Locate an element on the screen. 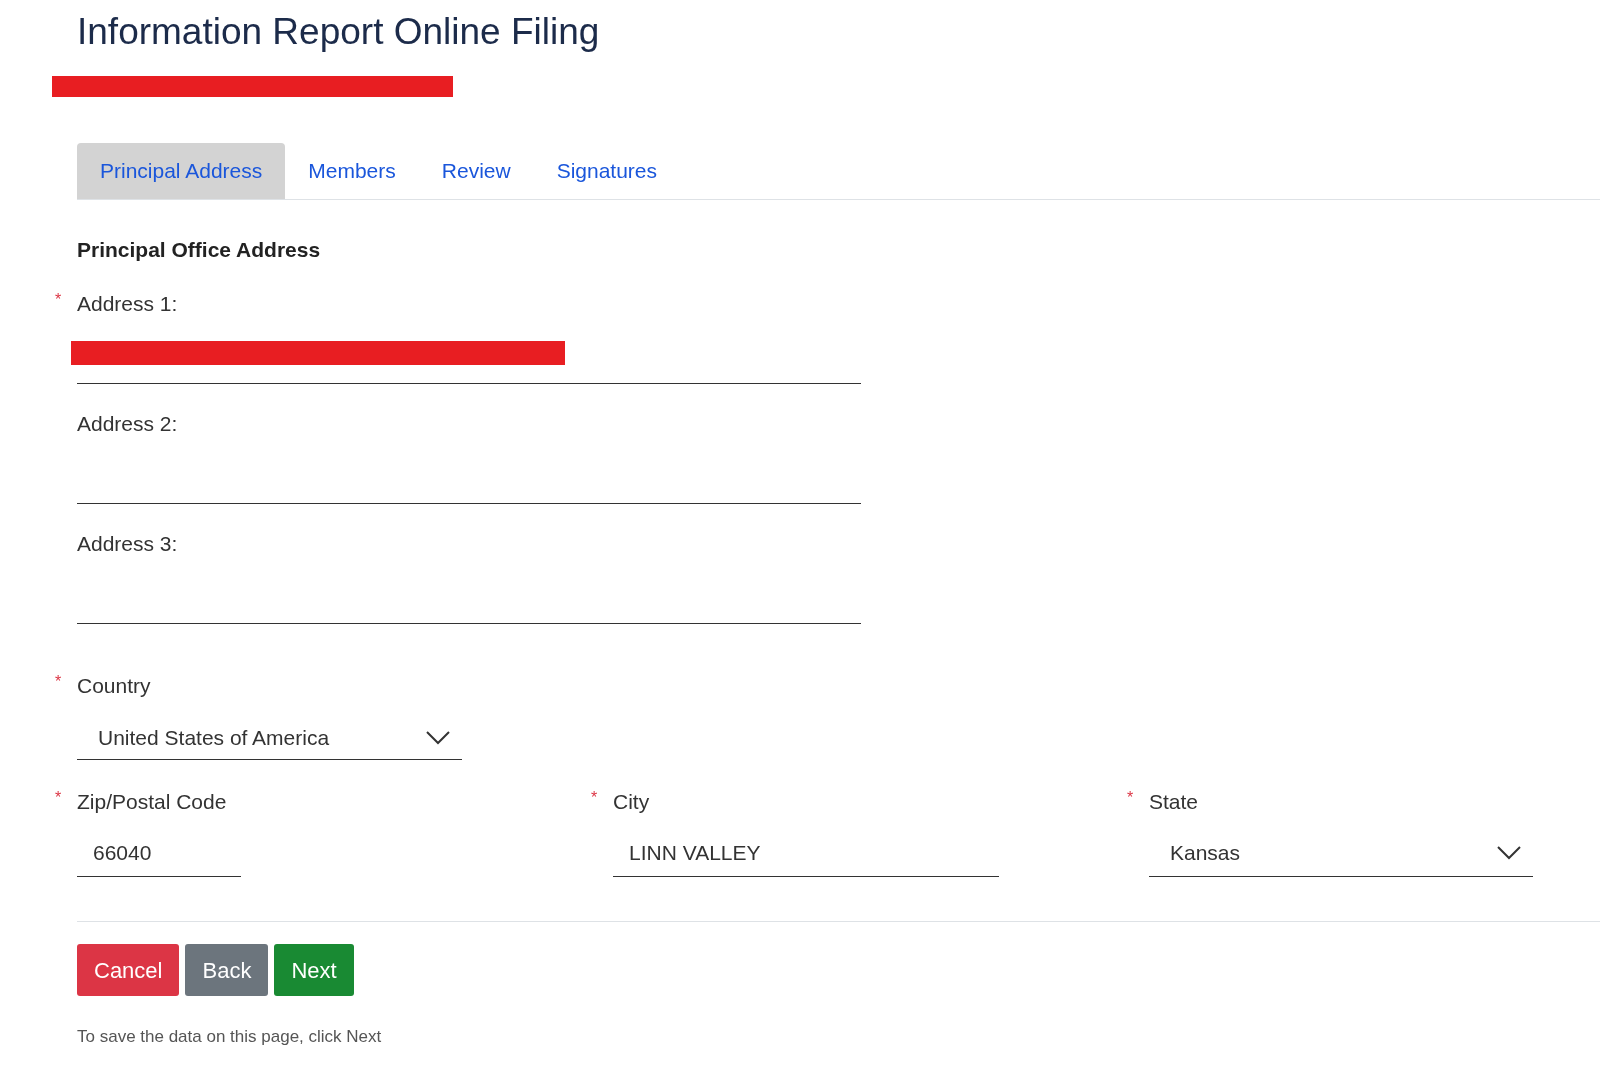 This screenshot has width=1600, height=1072. tab: Principal Address is located at coordinates (181, 171).